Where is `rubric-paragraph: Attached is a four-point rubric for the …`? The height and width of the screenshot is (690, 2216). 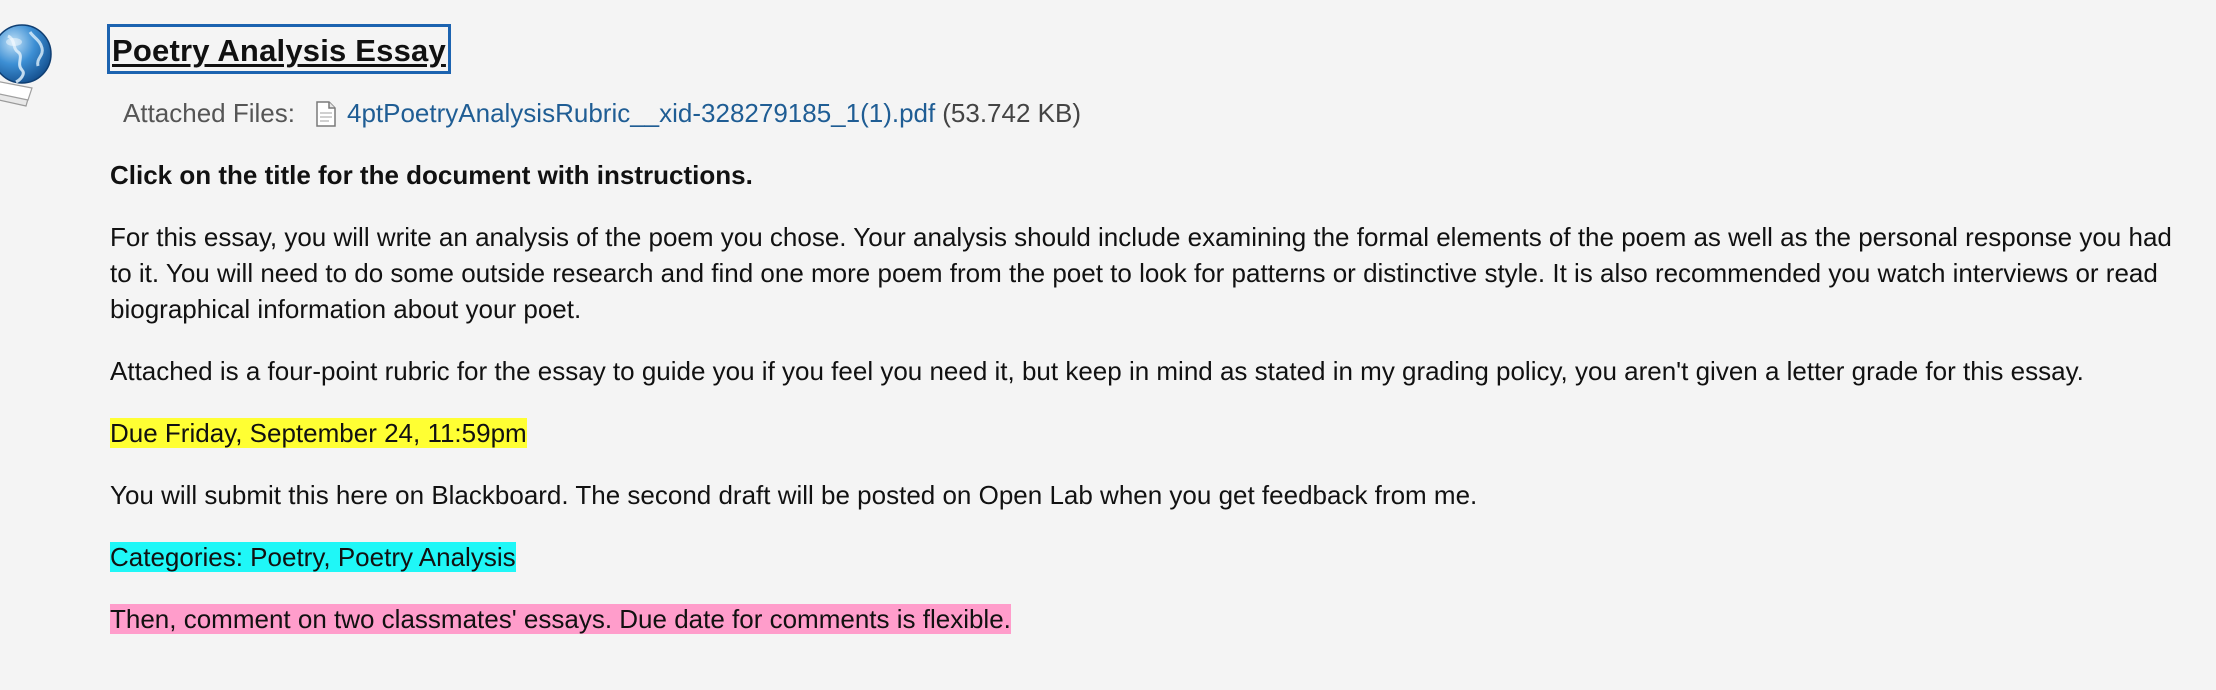
rubric-paragraph: Attached is a four-point rubric for the … is located at coordinates (1097, 371).